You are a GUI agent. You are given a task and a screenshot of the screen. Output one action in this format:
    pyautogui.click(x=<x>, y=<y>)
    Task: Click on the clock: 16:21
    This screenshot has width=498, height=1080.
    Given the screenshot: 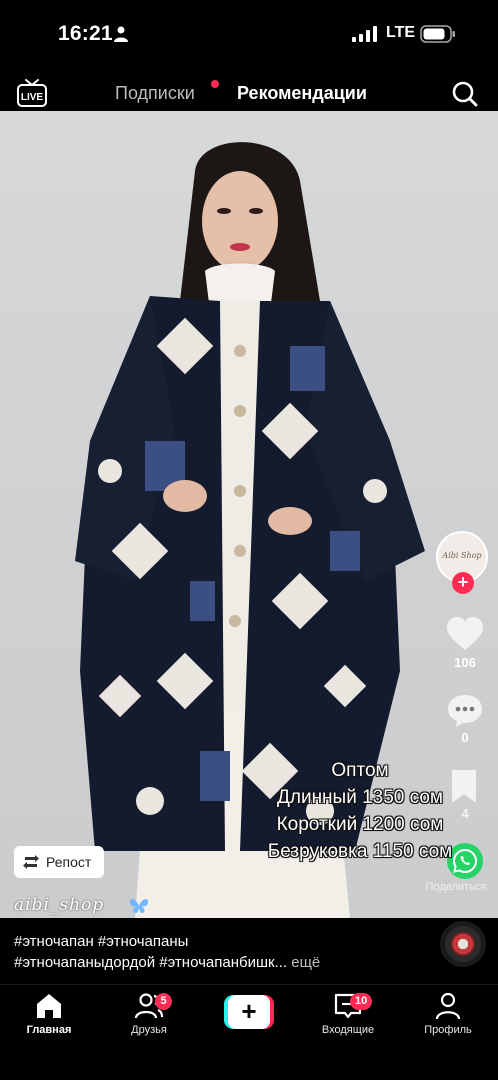 What is the action you would take?
    pyautogui.click(x=85, y=33)
    